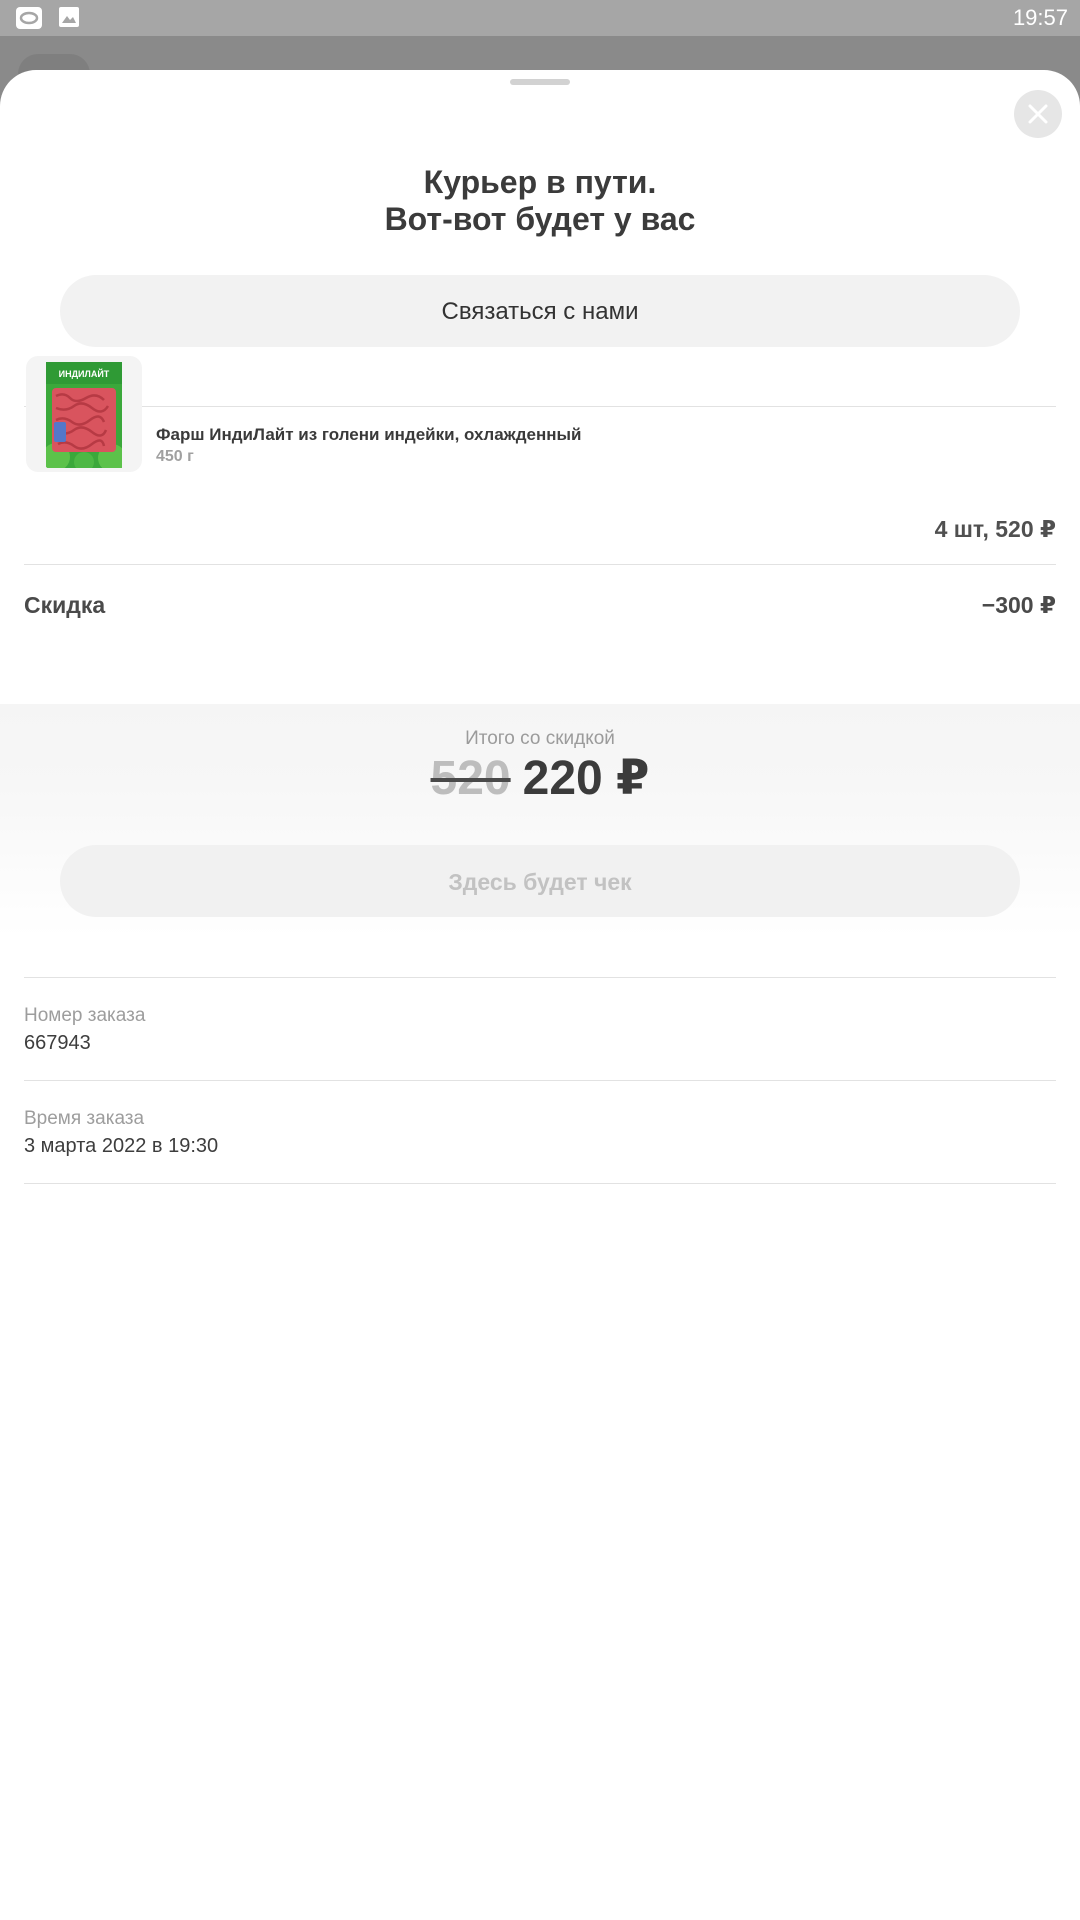  I want to click on close-button, so click(1038, 114).